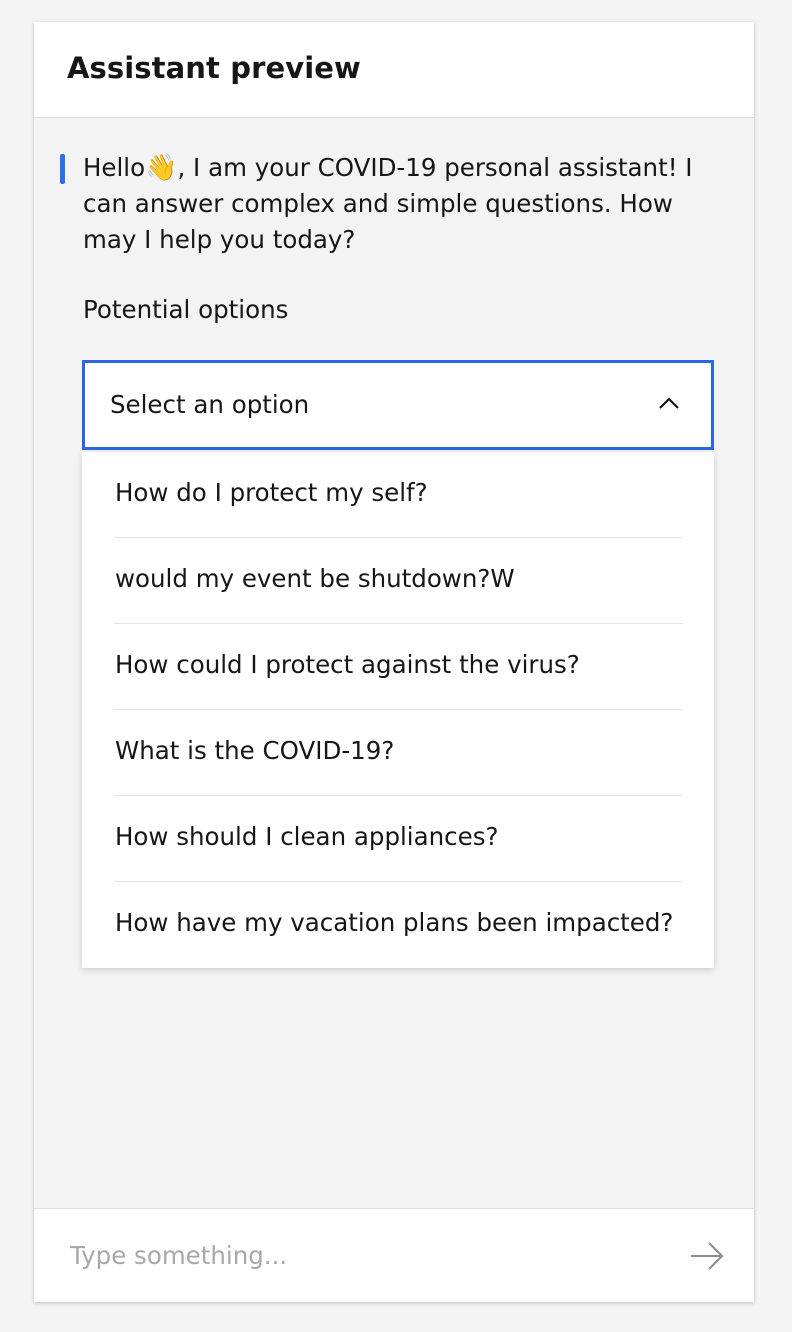  I want to click on dropdown-option: How could I protect against the virus?, so click(398, 667).